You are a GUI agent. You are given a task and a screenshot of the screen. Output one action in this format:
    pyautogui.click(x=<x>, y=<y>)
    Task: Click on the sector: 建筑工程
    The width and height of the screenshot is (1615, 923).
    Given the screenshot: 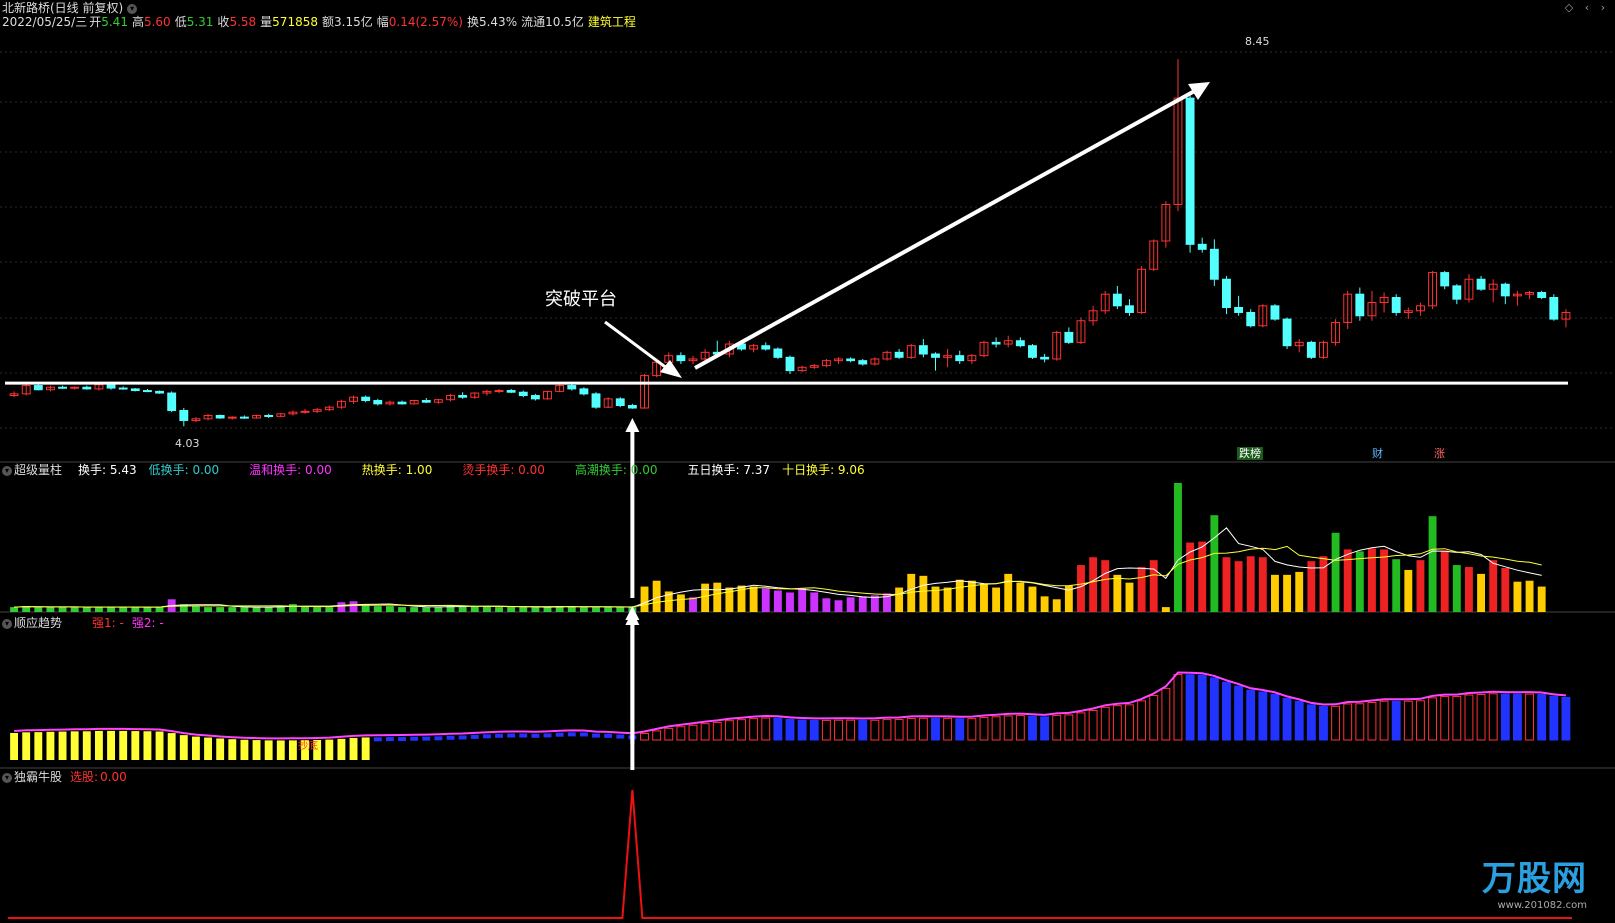 What is the action you would take?
    pyautogui.click(x=612, y=22)
    